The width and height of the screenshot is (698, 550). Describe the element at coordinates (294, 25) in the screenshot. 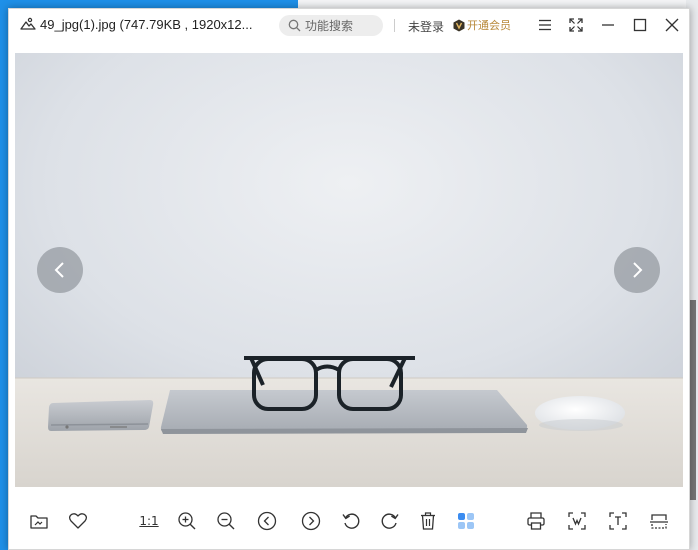

I see `search-icon` at that location.